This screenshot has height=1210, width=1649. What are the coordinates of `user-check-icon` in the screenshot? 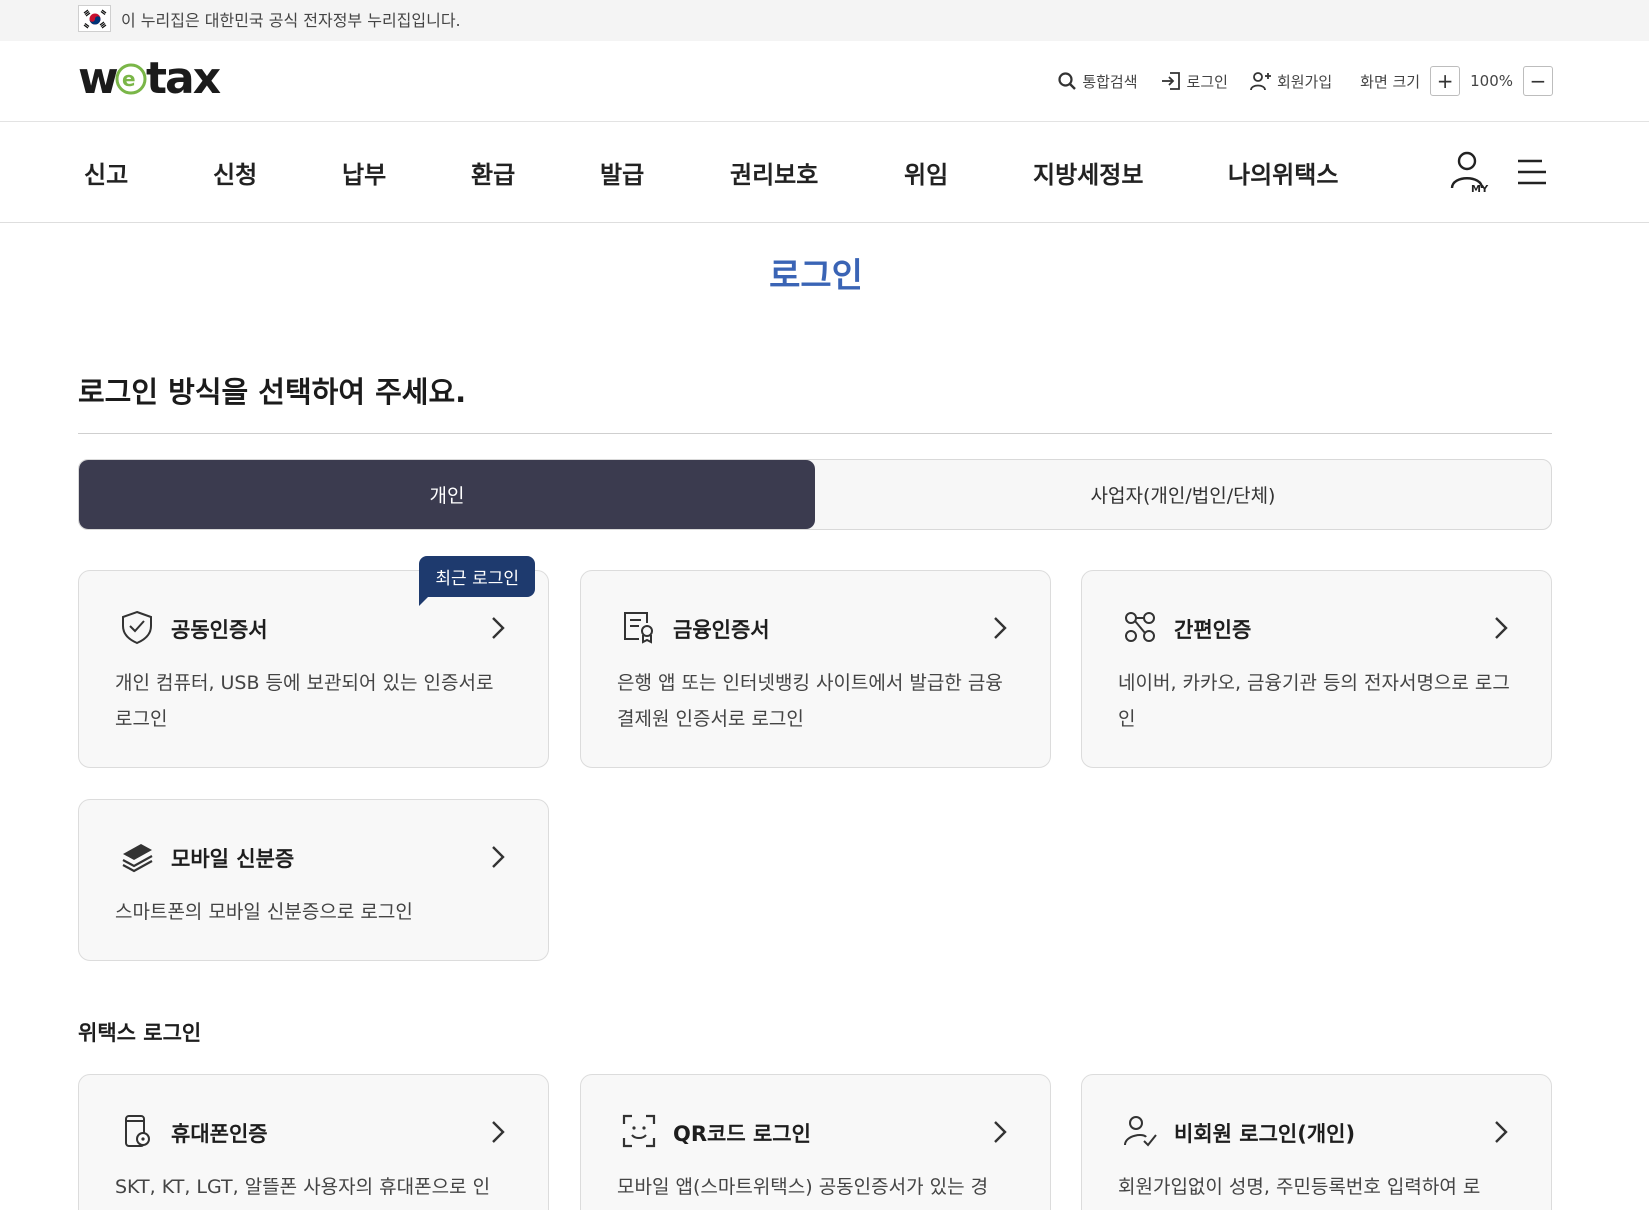 It's located at (1140, 1131).